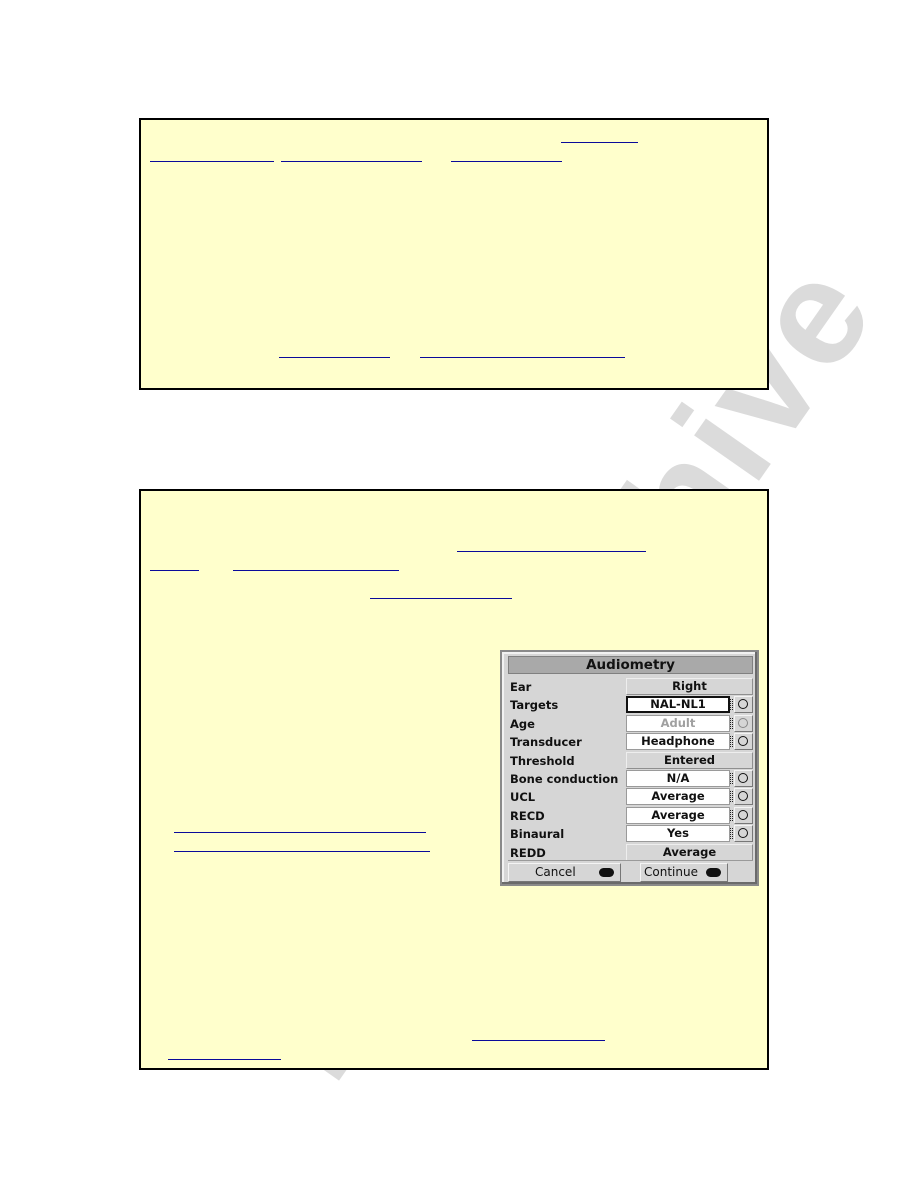 The width and height of the screenshot is (918, 1188). I want to click on cancel-button: Cancel, so click(564, 872).